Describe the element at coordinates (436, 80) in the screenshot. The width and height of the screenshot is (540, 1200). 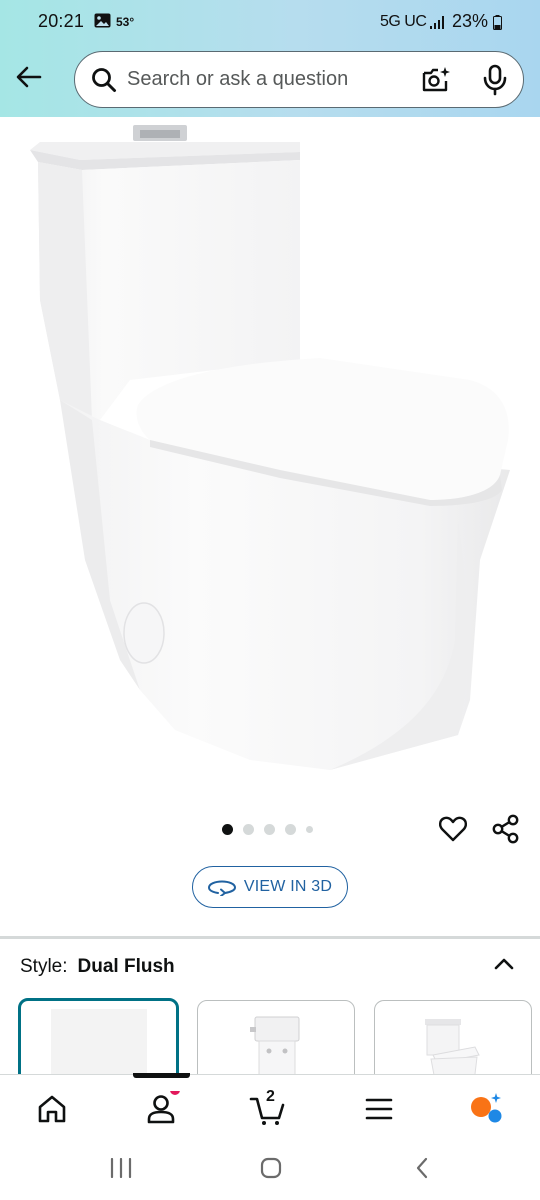
I see `camera-lens-icon` at that location.